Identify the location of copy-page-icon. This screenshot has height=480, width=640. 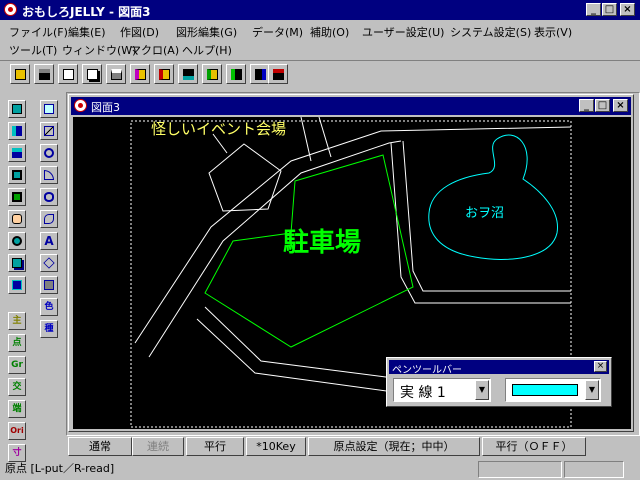
(92, 74).